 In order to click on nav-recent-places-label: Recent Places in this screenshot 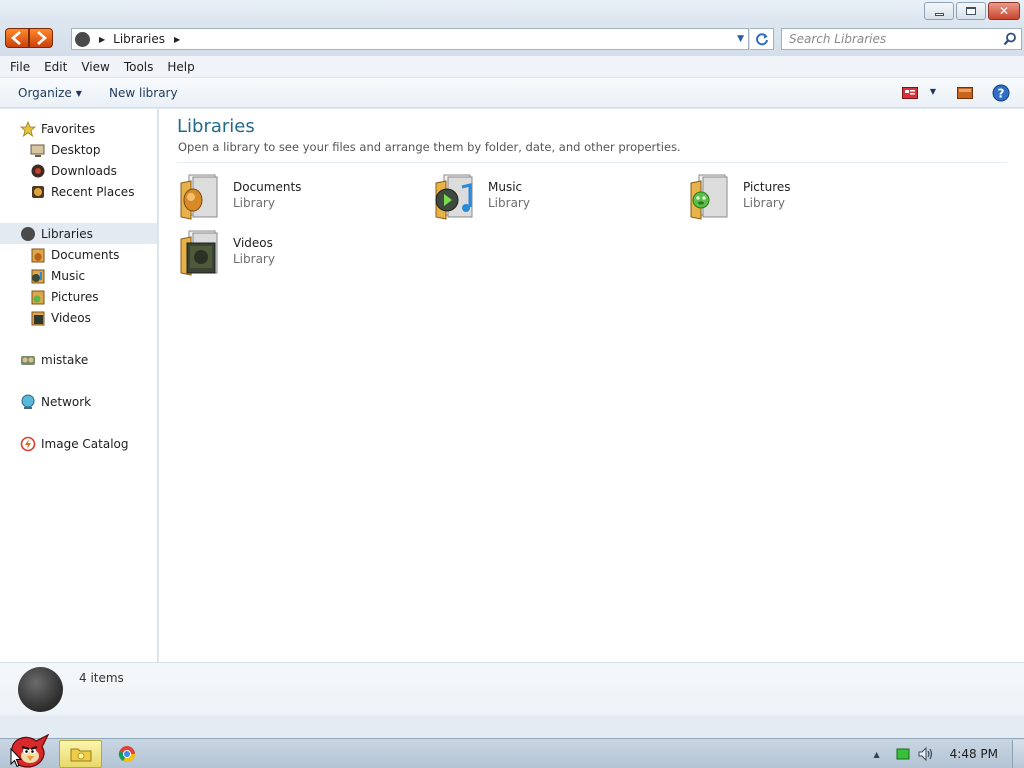, I will do `click(93, 191)`.